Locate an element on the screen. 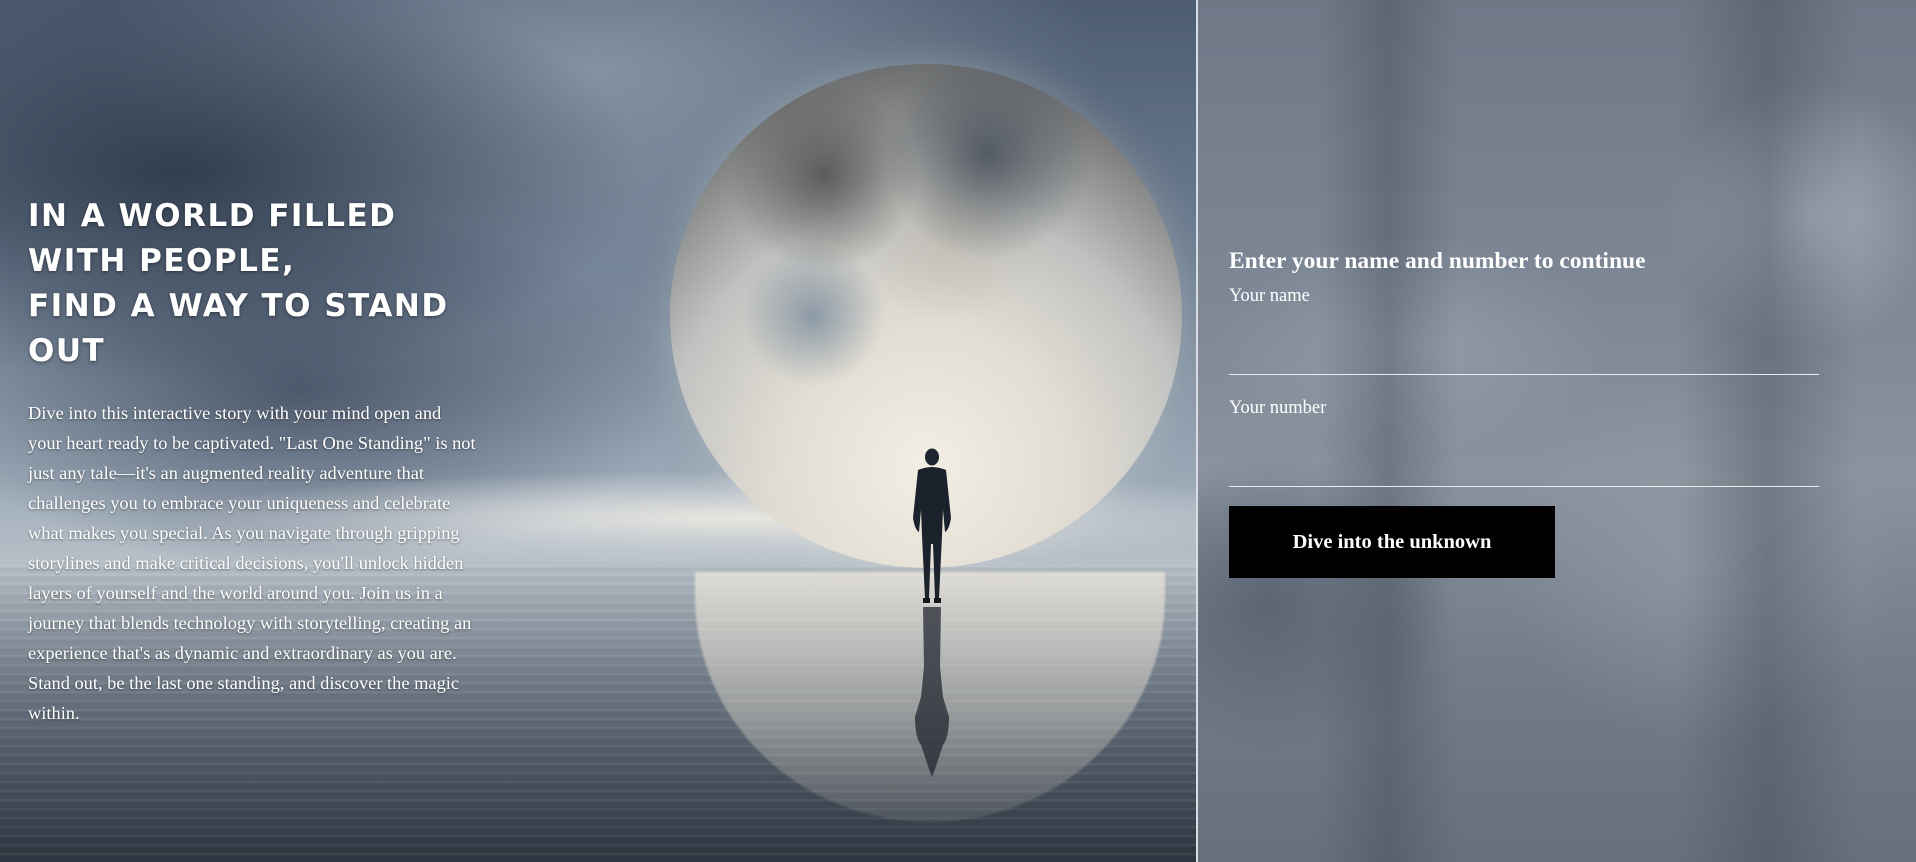  hero-title-line-1: In a world filled with people, is located at coordinates (212, 238).